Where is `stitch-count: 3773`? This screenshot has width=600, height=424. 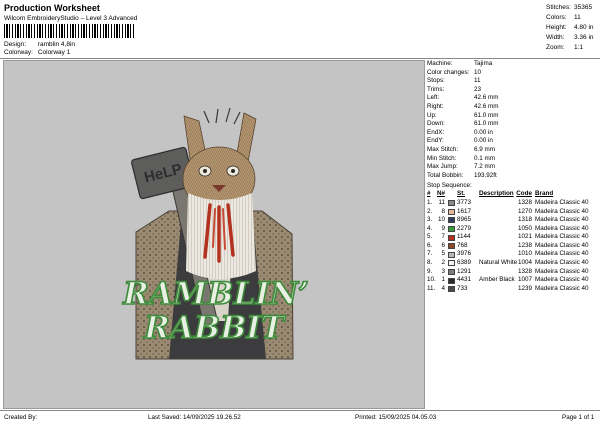 stitch-count: 3773 is located at coordinates (464, 202).